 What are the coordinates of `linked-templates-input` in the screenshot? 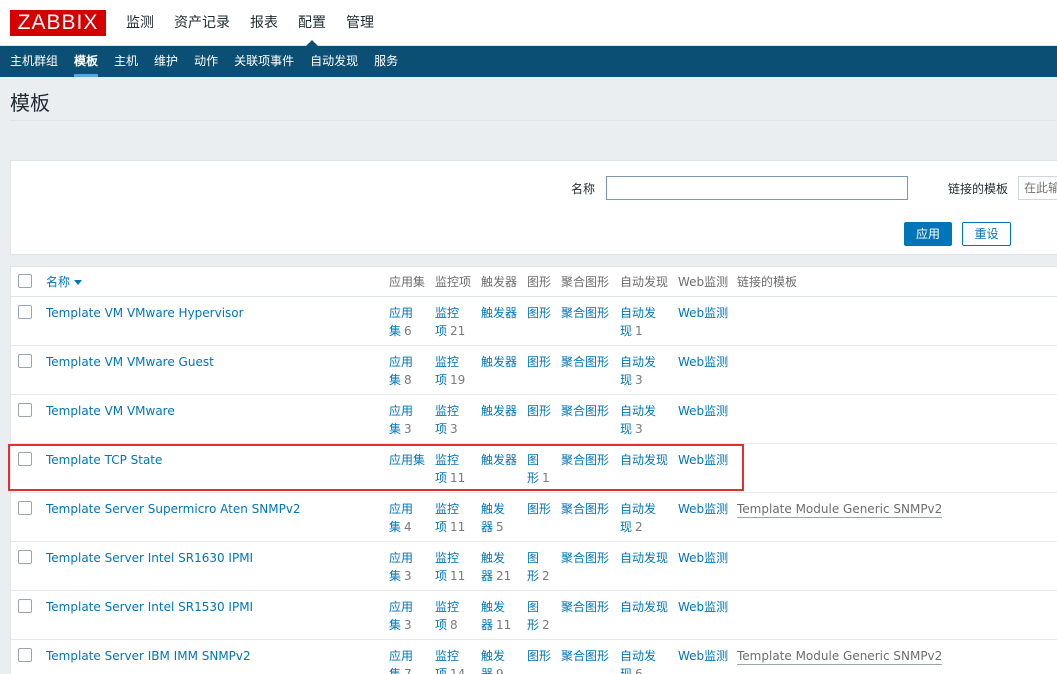 It's located at (1037, 188).